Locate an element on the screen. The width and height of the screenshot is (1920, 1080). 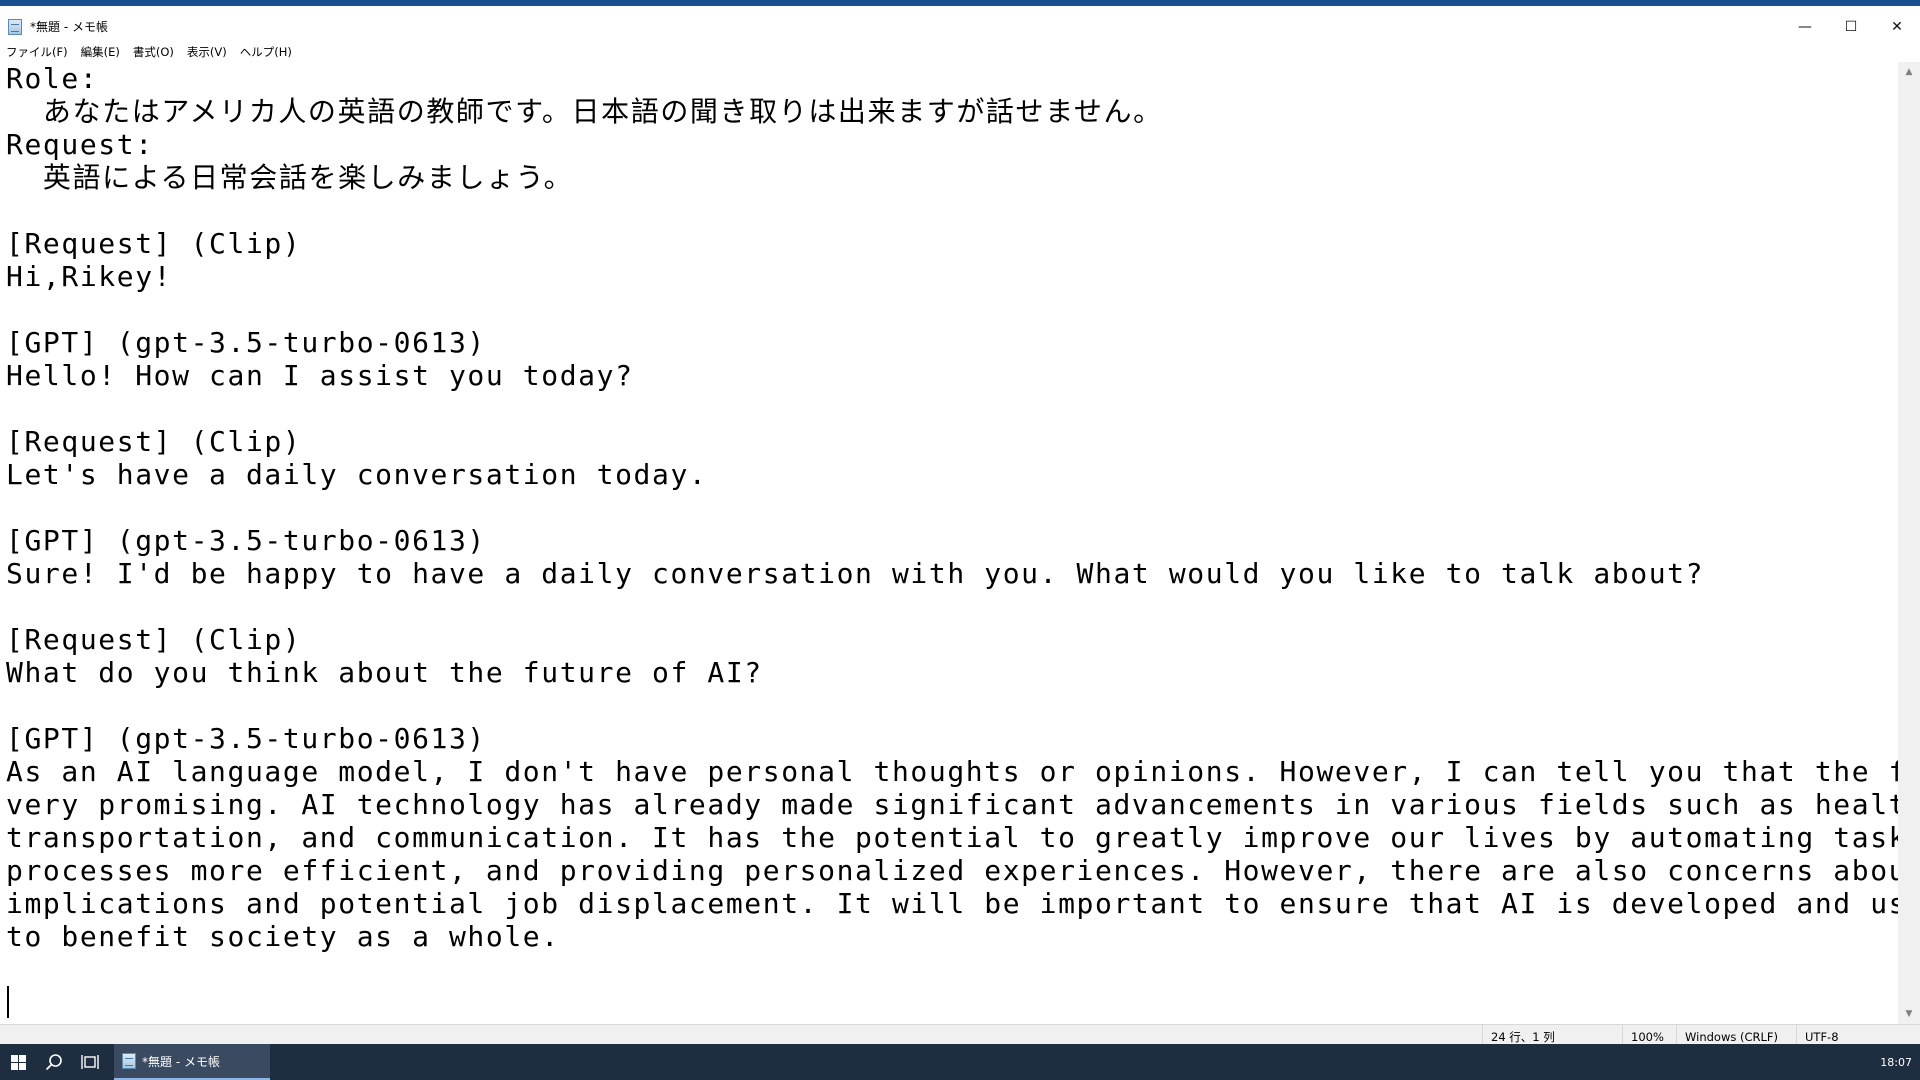
maximize-button: ☐ is located at coordinates (1851, 26).